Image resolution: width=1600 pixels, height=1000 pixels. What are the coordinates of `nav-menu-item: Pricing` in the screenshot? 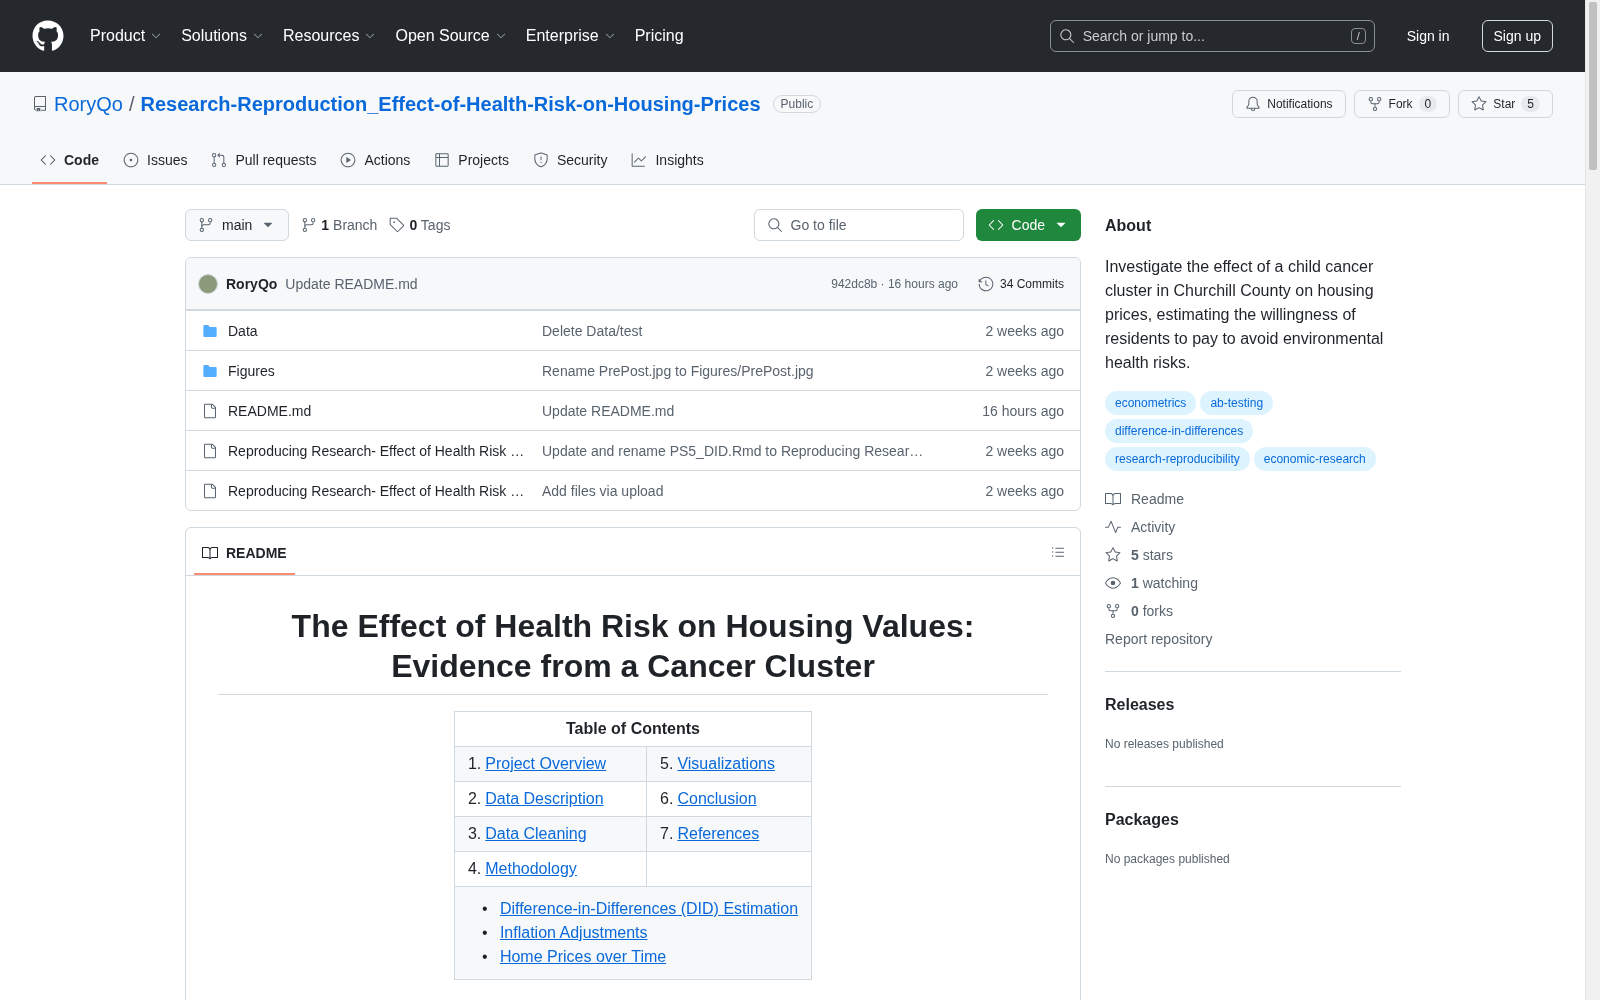 It's located at (659, 36).